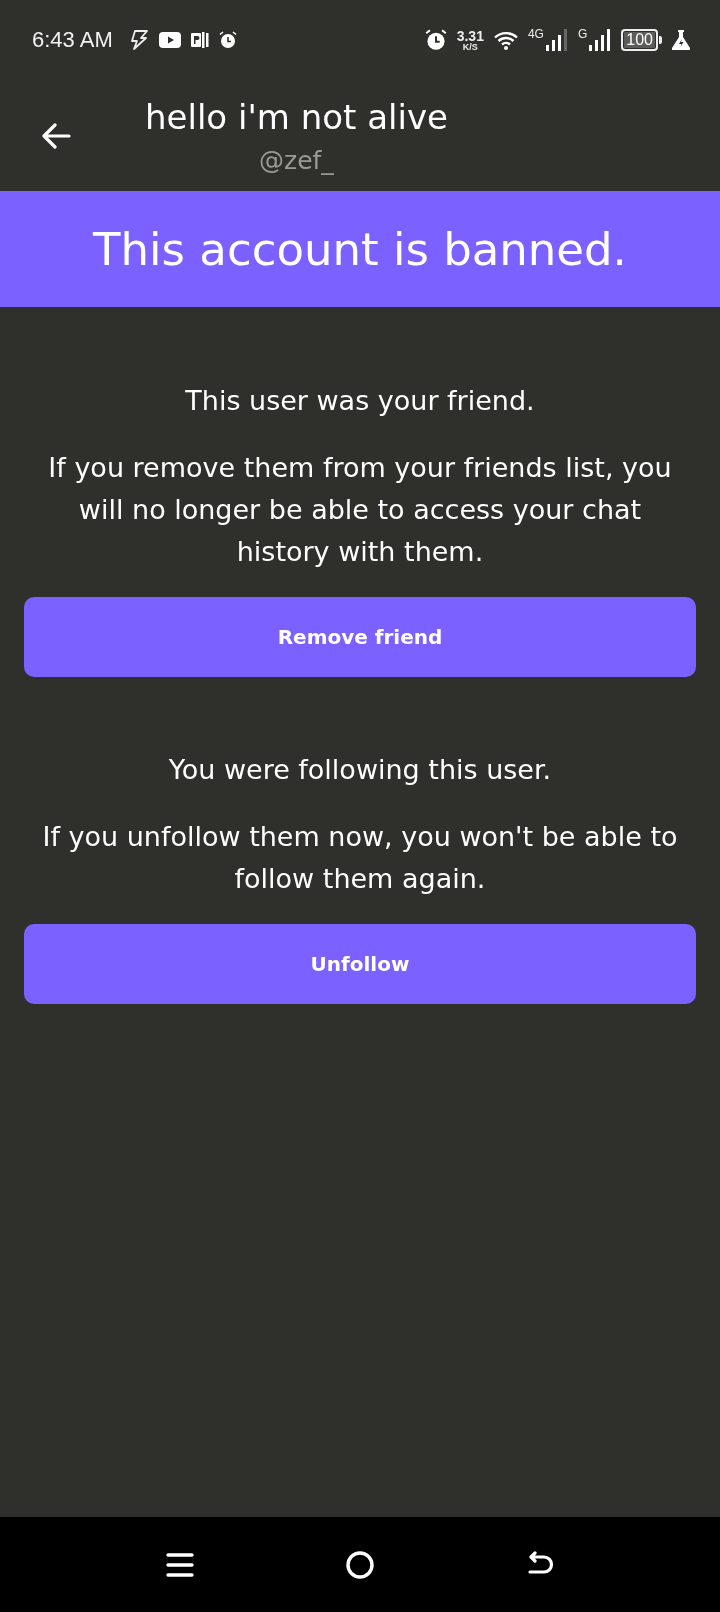 Image resolution: width=720 pixels, height=1612 pixels. What do you see at coordinates (360, 964) in the screenshot?
I see `action-button: Unfollow` at bounding box center [360, 964].